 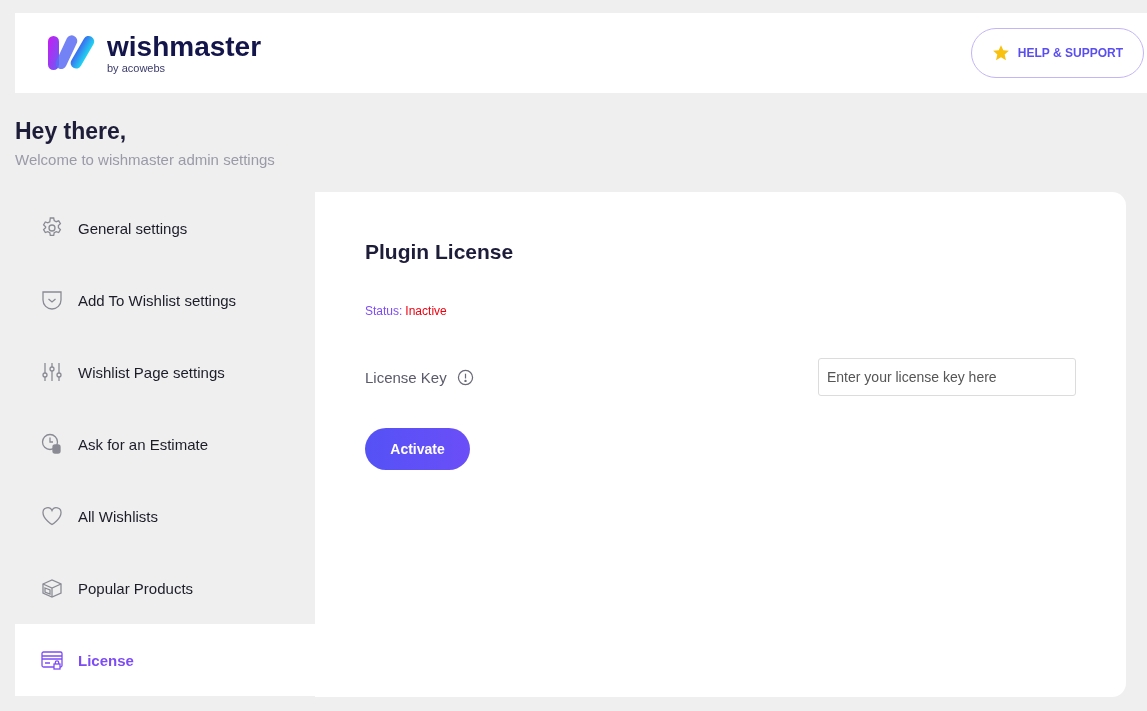 I want to click on pocket-icon, so click(x=52, y=300).